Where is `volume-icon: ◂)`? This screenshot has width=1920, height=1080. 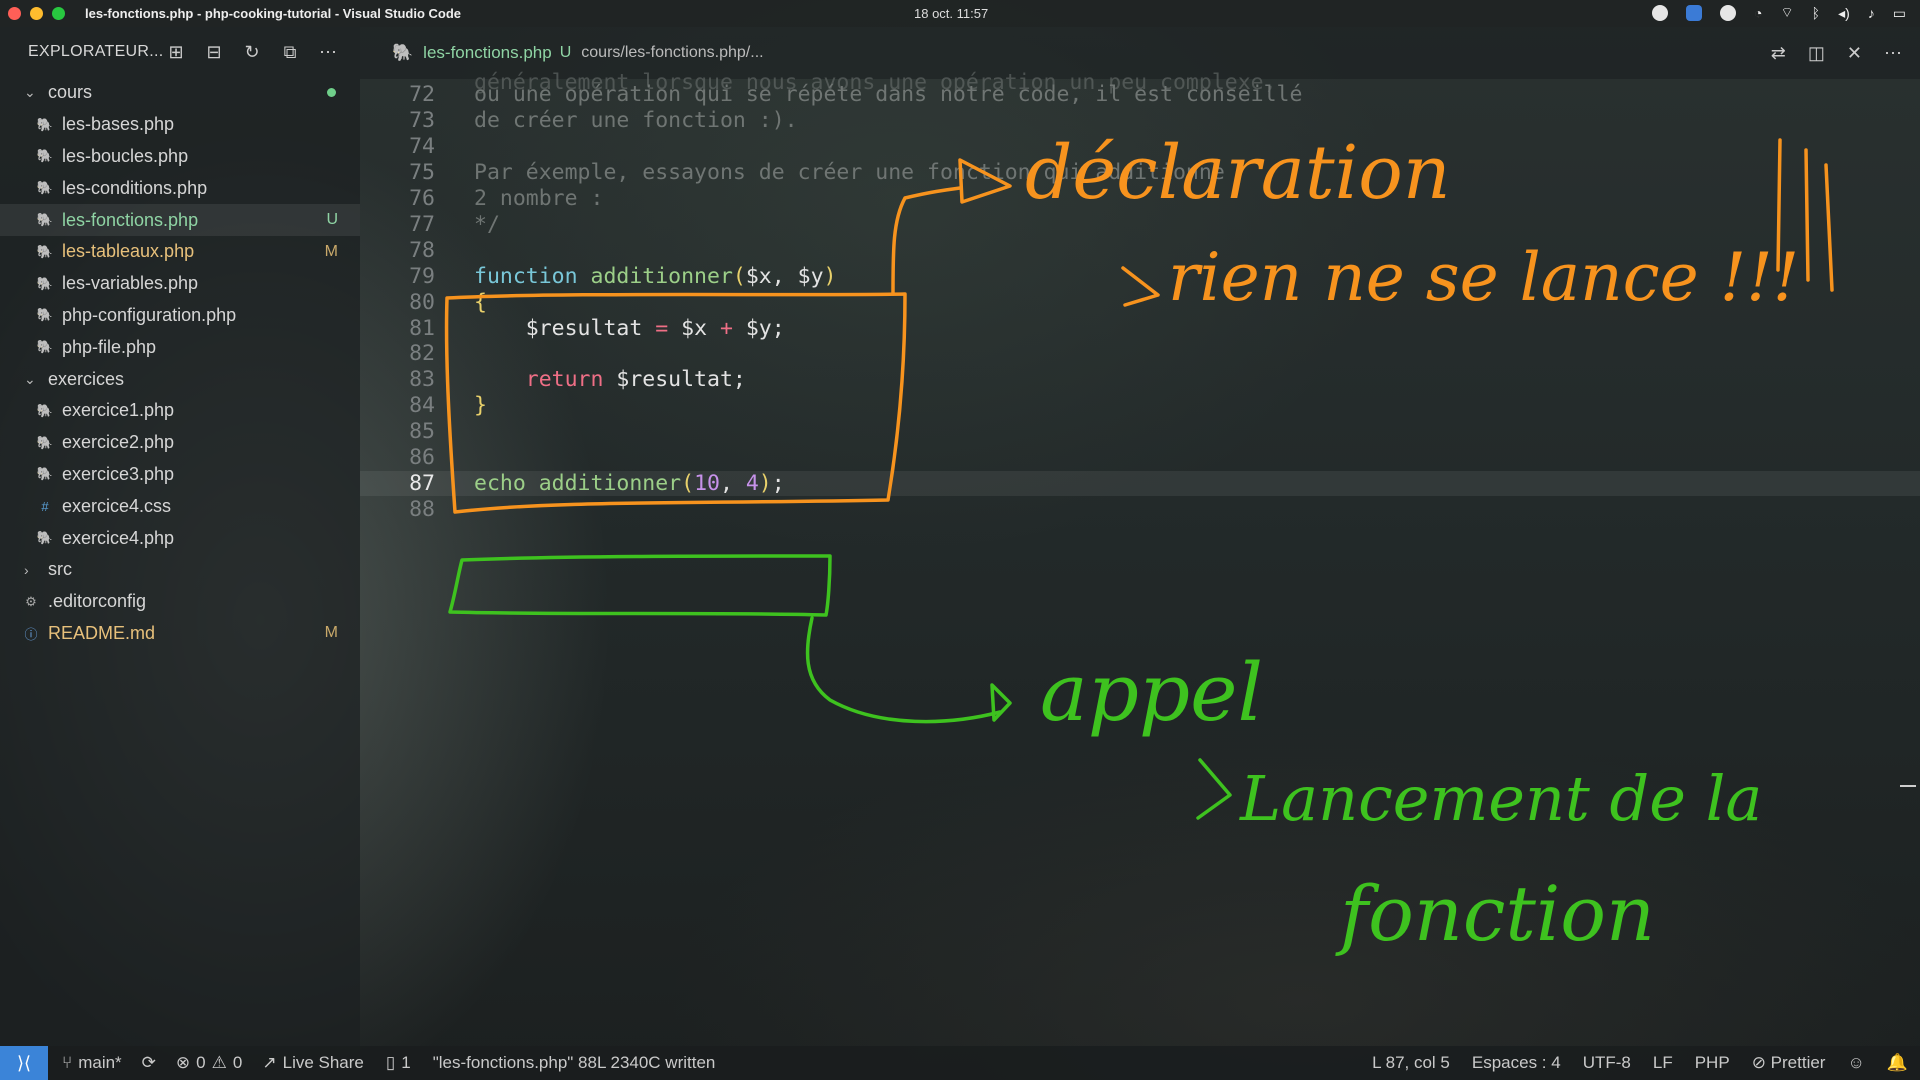 volume-icon: ◂) is located at coordinates (1844, 13).